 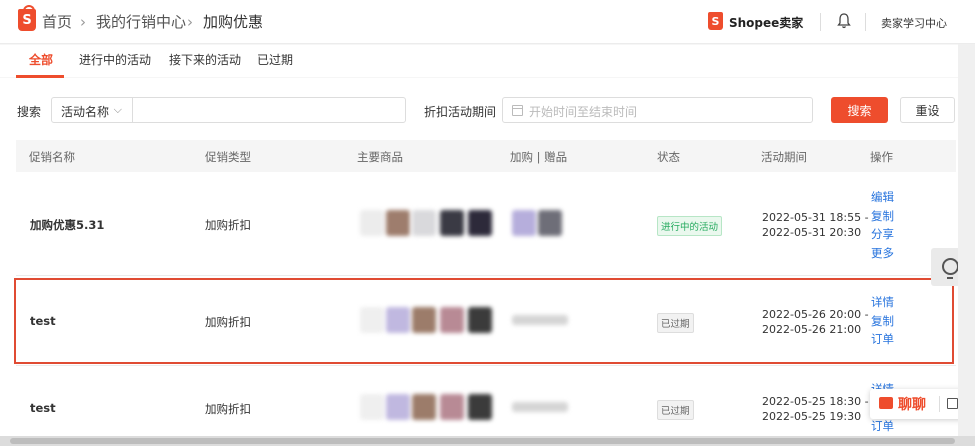 What do you see at coordinates (57, 22) in the screenshot?
I see `breadcrumb-home: 首页` at bounding box center [57, 22].